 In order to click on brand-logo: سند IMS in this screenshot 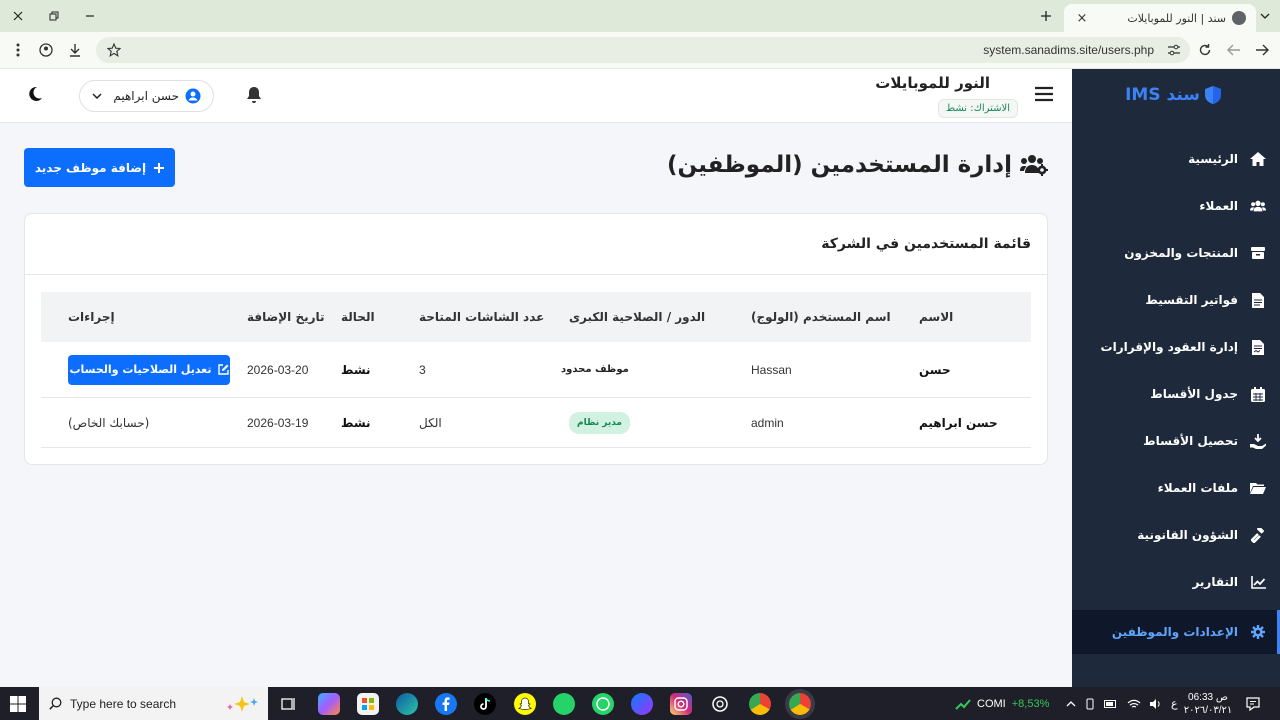, I will do `click(1173, 95)`.